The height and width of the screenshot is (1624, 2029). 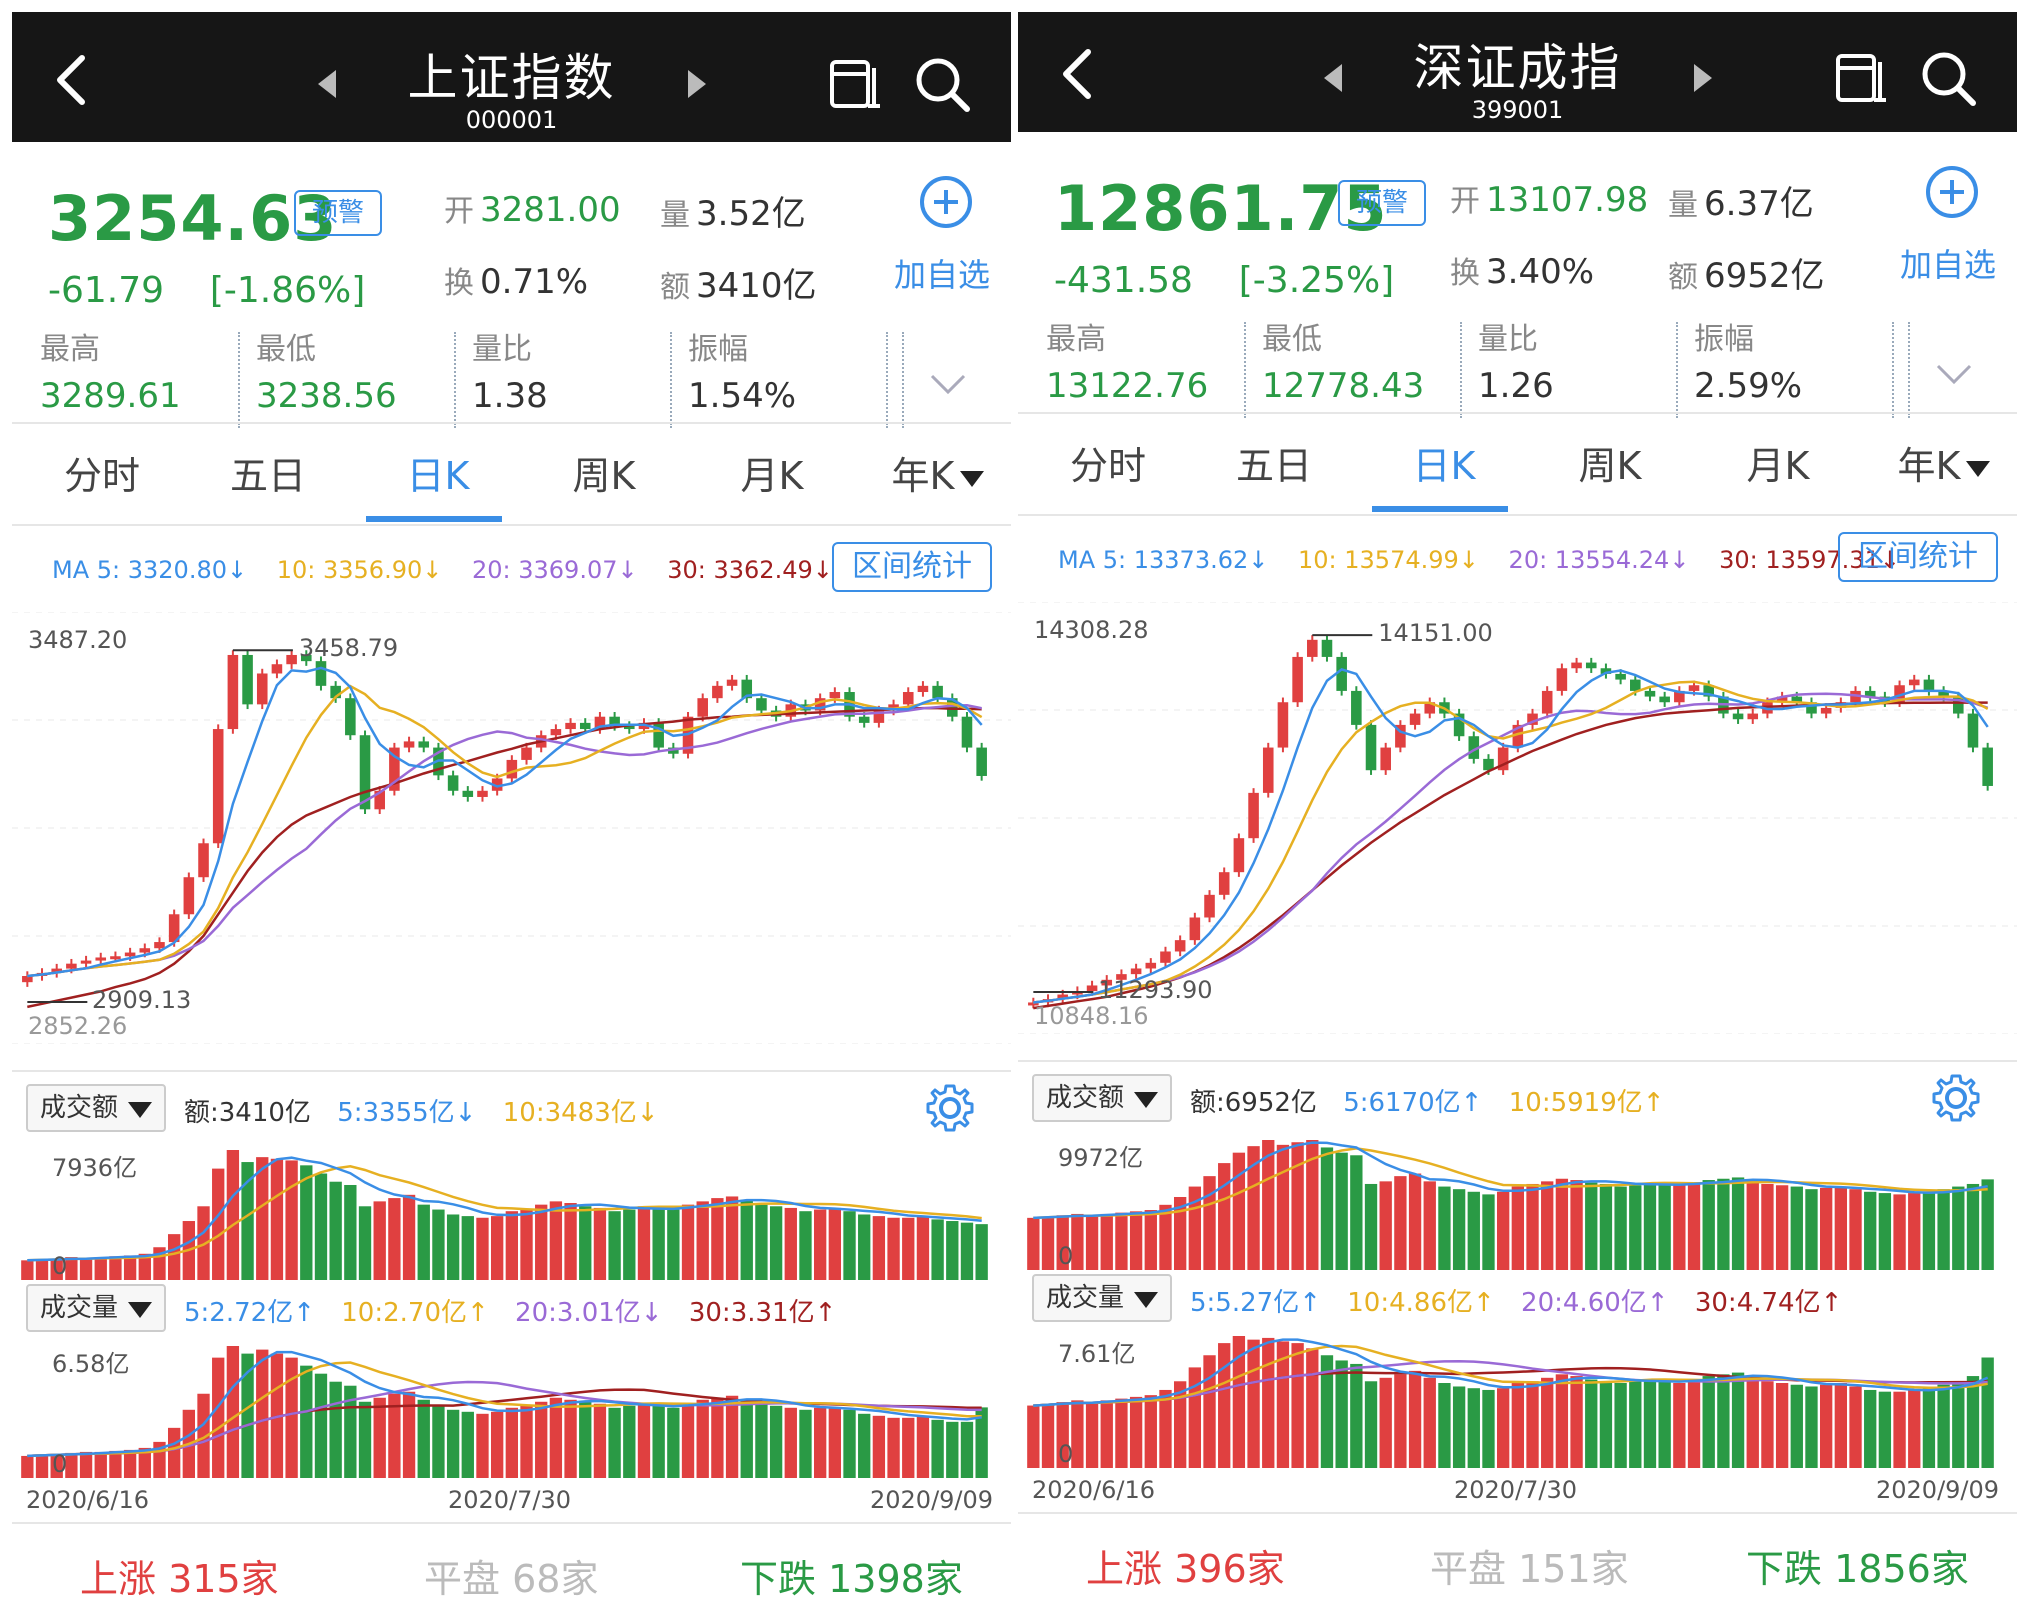 What do you see at coordinates (1517, 1061) in the screenshot?
I see `divider` at bounding box center [1517, 1061].